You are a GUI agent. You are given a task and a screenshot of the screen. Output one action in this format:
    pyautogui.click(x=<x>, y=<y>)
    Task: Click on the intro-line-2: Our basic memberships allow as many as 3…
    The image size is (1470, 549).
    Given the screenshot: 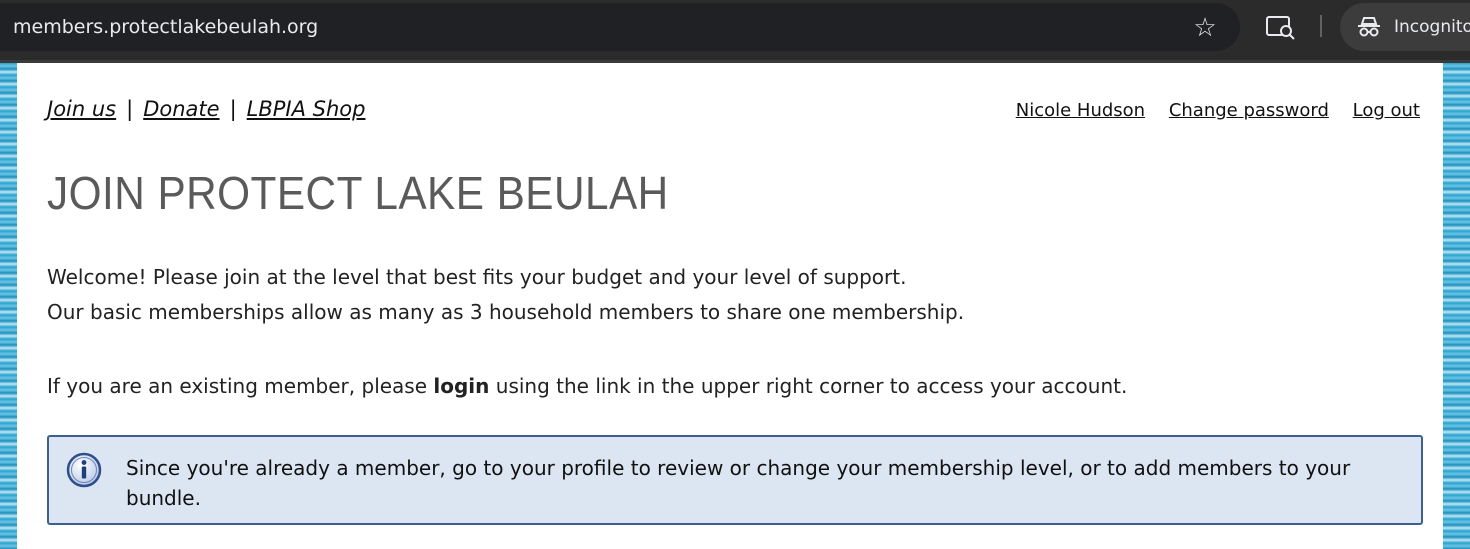 What is the action you would take?
    pyautogui.click(x=506, y=312)
    